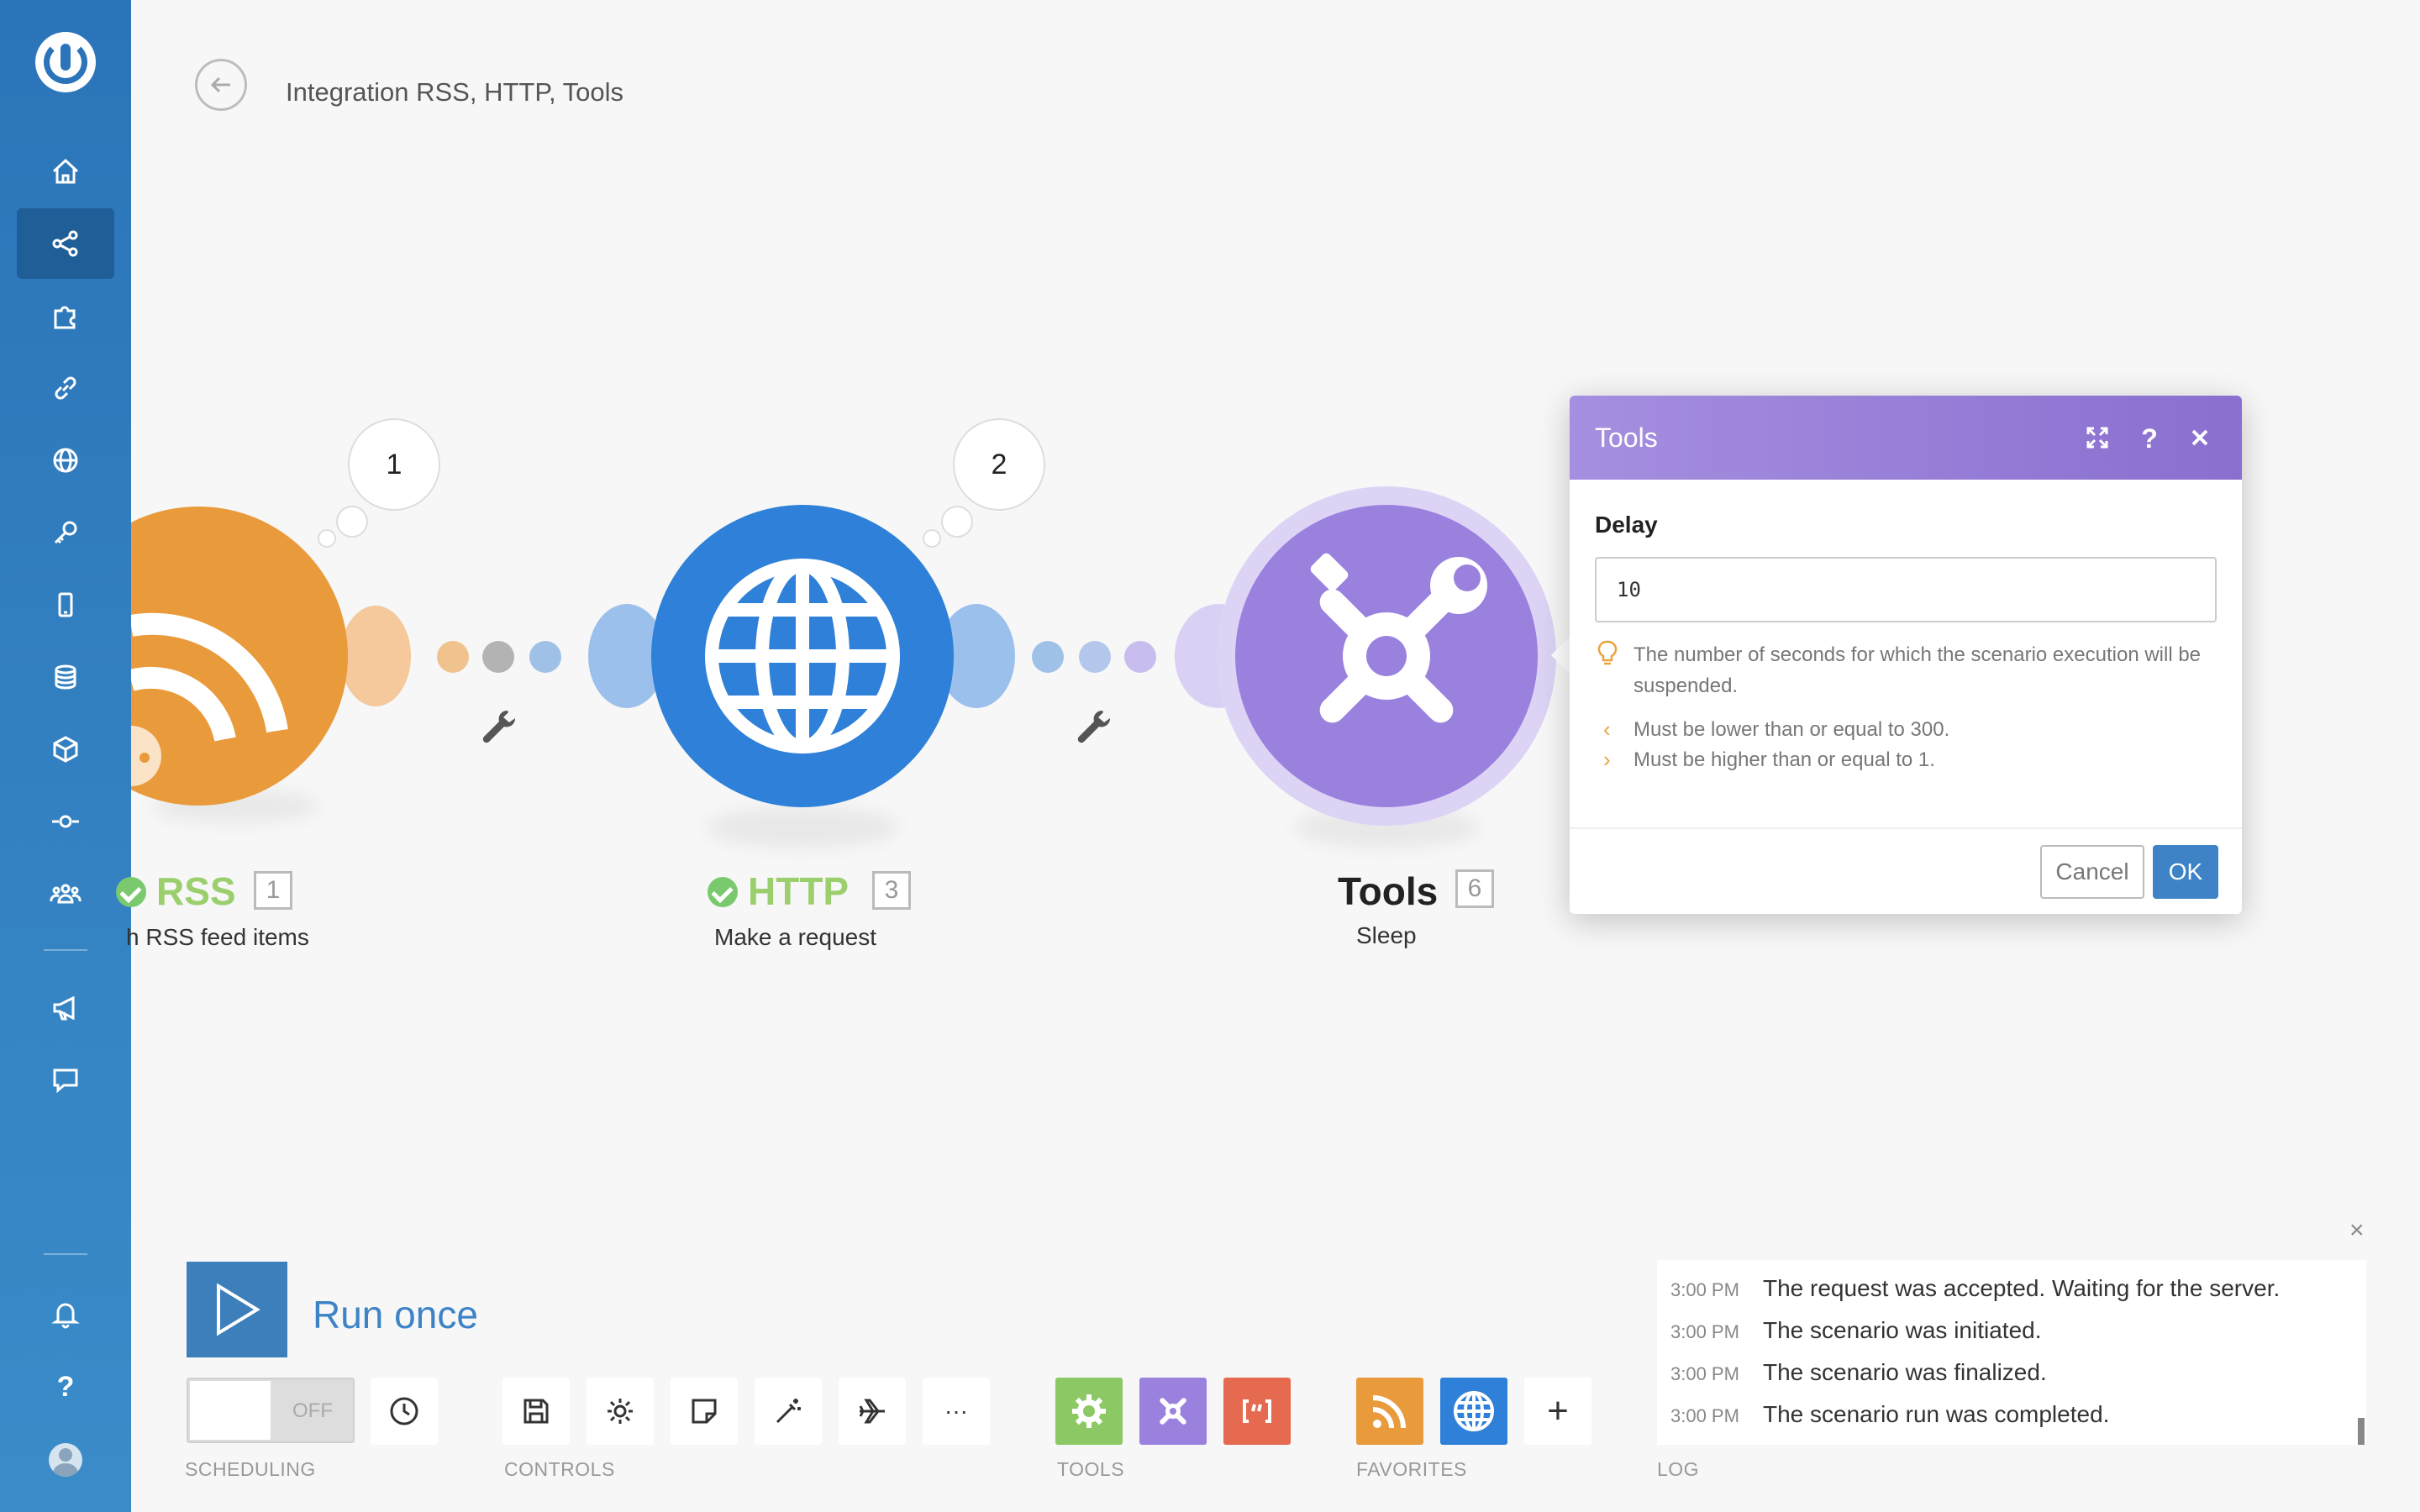 The width and height of the screenshot is (2420, 1512). What do you see at coordinates (892, 890) in the screenshot?
I see `module-id-badge: 3` at bounding box center [892, 890].